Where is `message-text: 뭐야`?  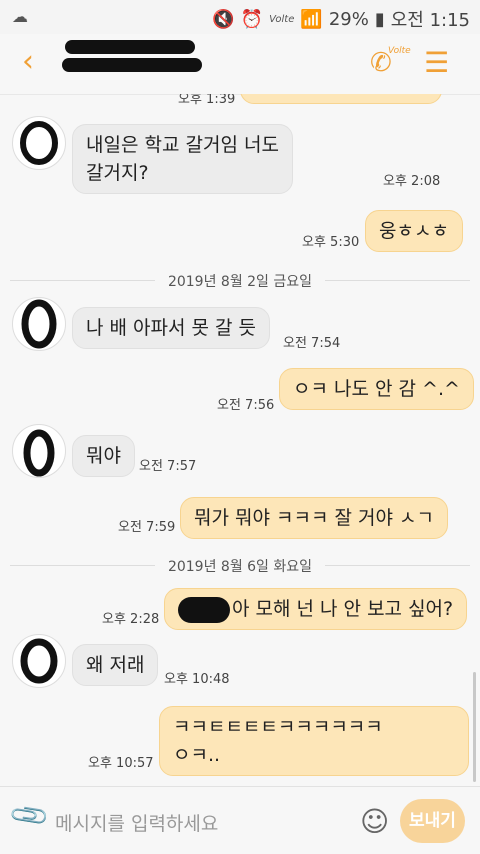 message-text: 뭐야 is located at coordinates (103, 456).